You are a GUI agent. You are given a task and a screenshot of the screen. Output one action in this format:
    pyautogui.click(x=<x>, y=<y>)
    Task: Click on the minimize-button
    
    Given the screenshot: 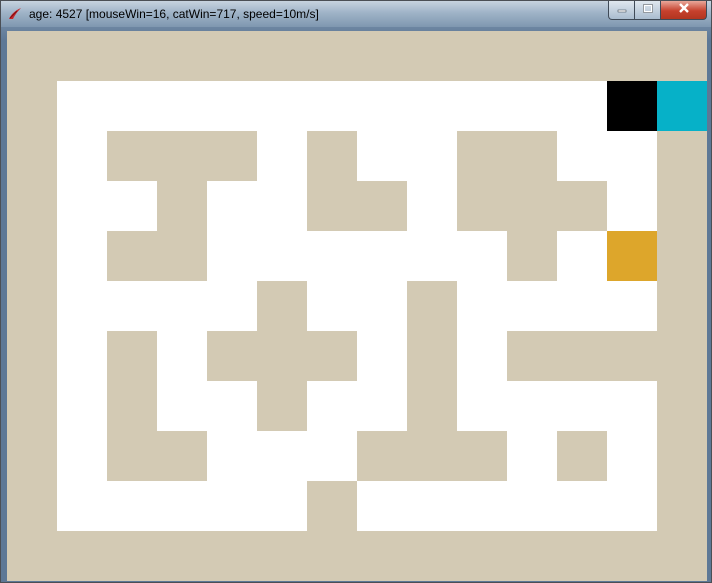 What is the action you would take?
    pyautogui.click(x=621, y=10)
    